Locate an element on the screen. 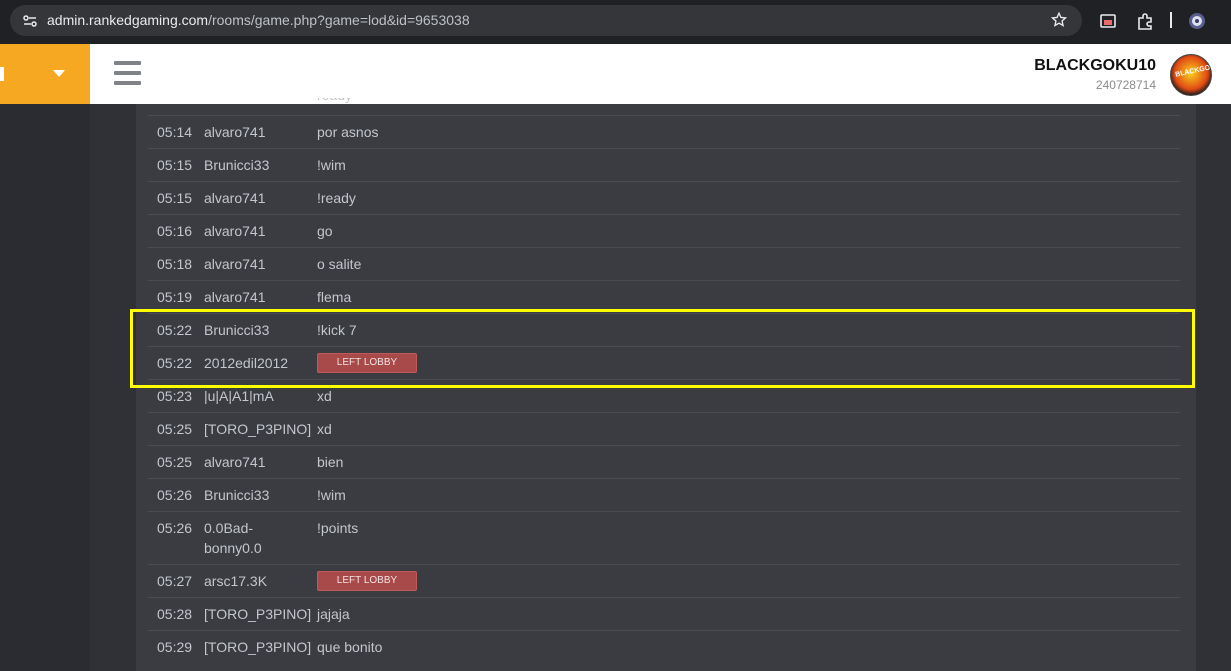  menu-icon is located at coordinates (127, 73).